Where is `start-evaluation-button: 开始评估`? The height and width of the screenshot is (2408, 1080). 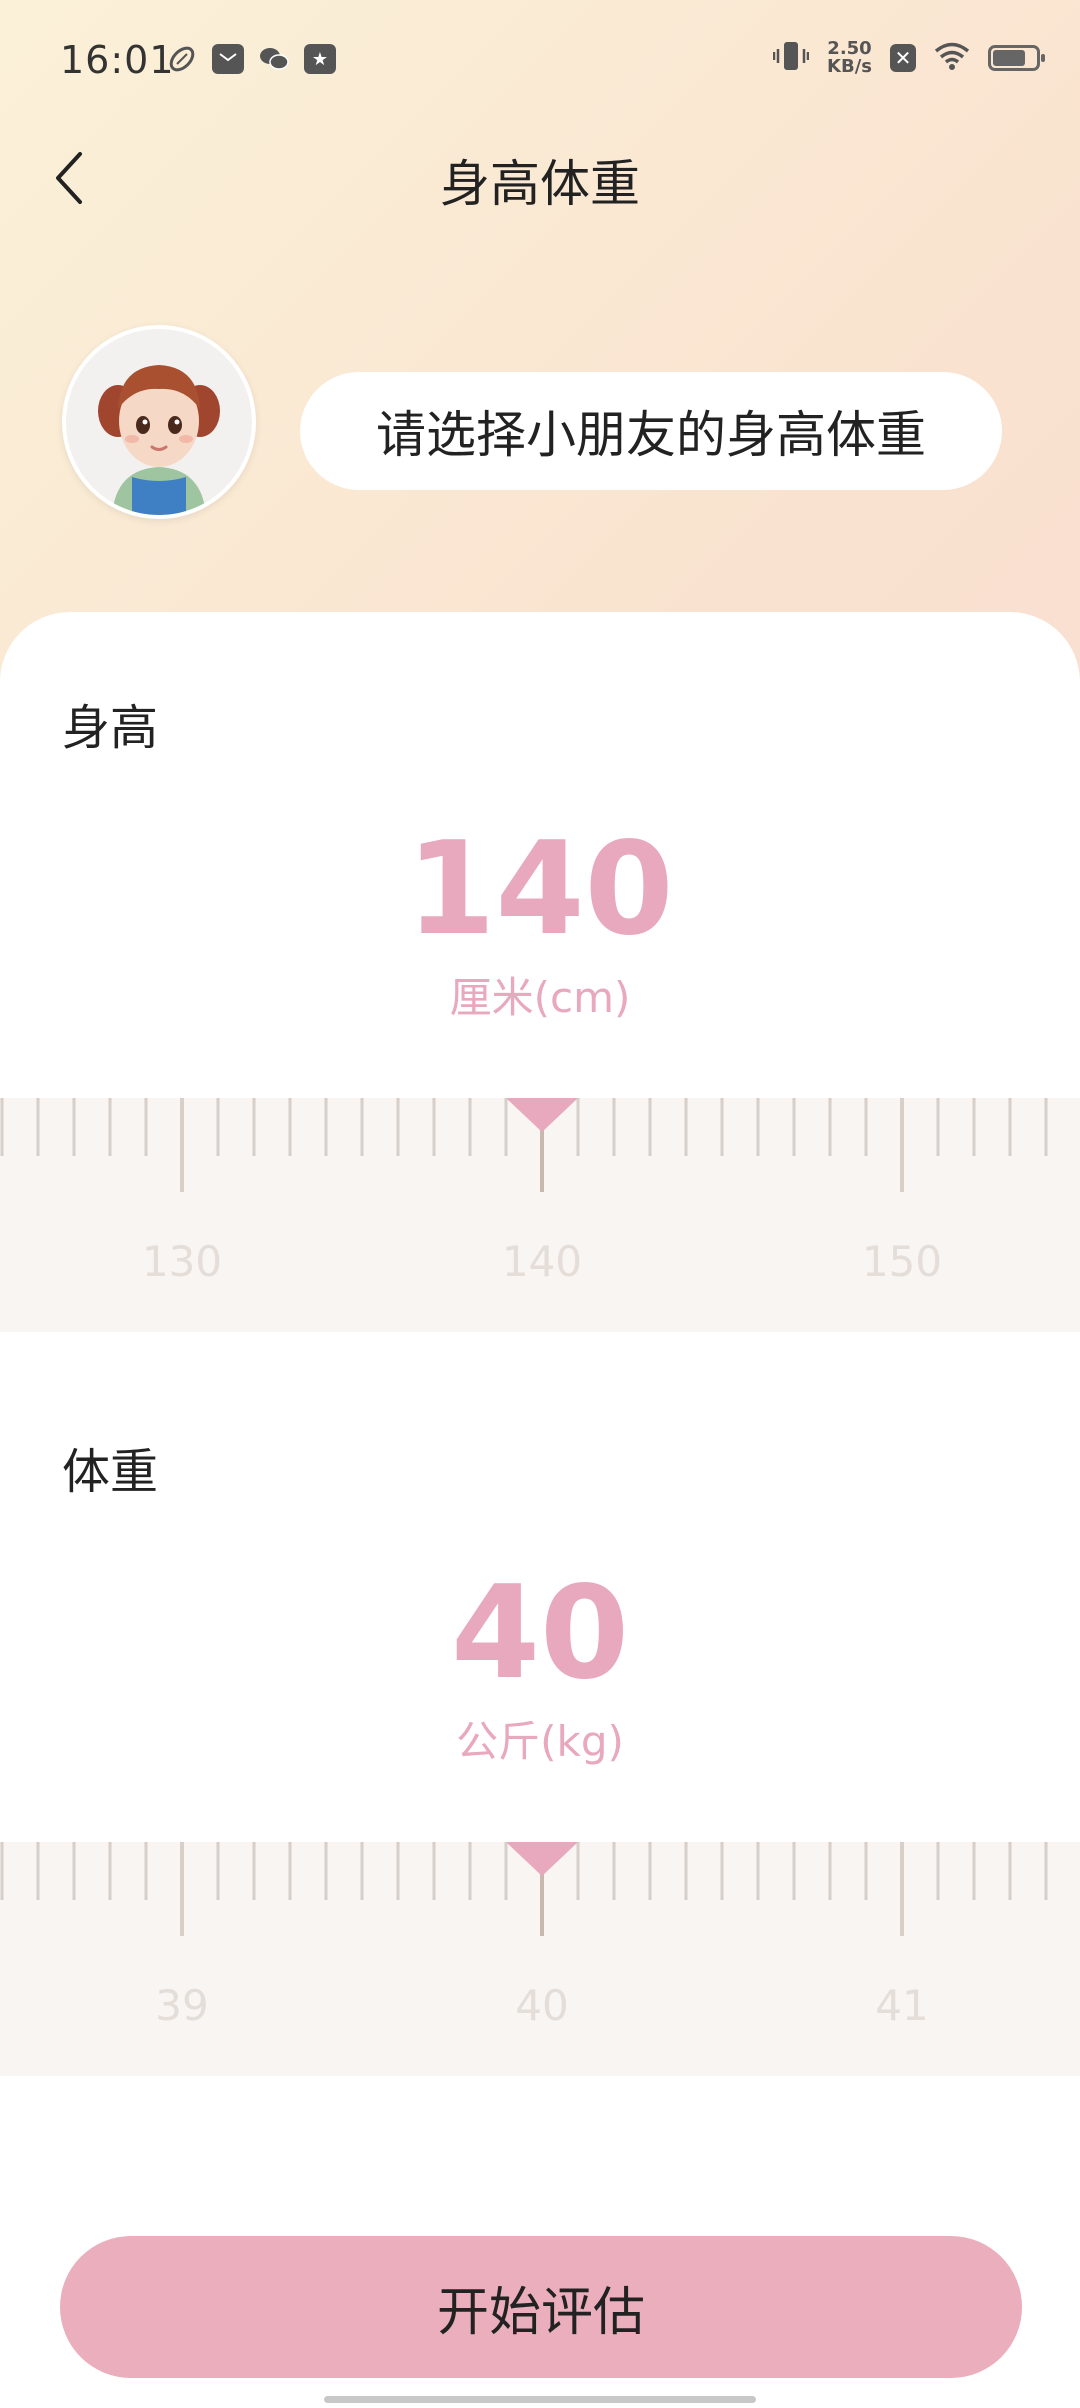
start-evaluation-button: 开始评估 is located at coordinates (541, 2307).